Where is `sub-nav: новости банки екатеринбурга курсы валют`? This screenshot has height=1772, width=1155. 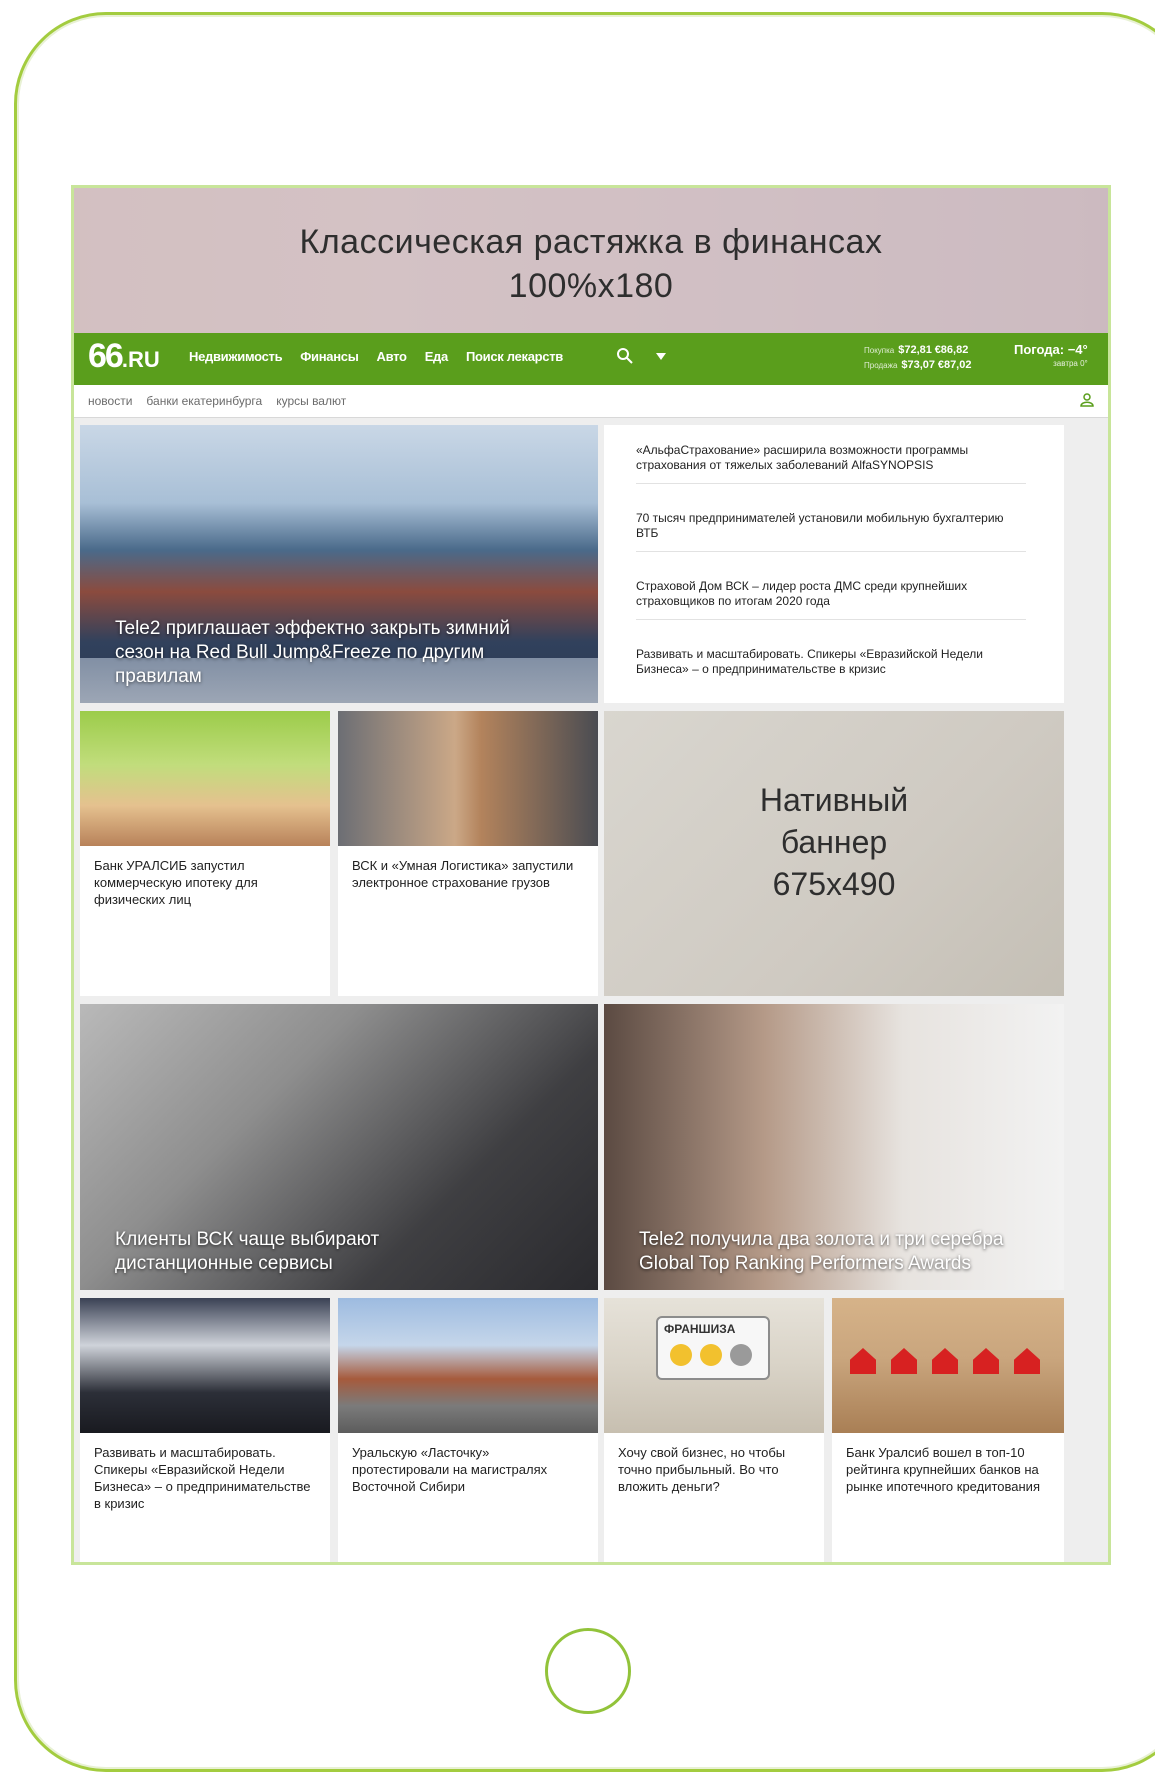 sub-nav: новости банки екатеринбурга курсы валют is located at coordinates (591, 401).